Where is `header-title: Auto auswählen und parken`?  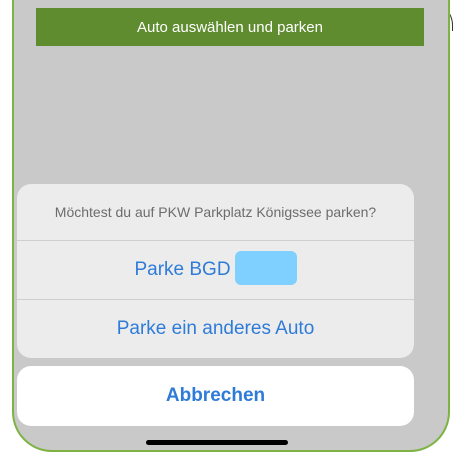 header-title: Auto auswählen und parken is located at coordinates (230, 27).